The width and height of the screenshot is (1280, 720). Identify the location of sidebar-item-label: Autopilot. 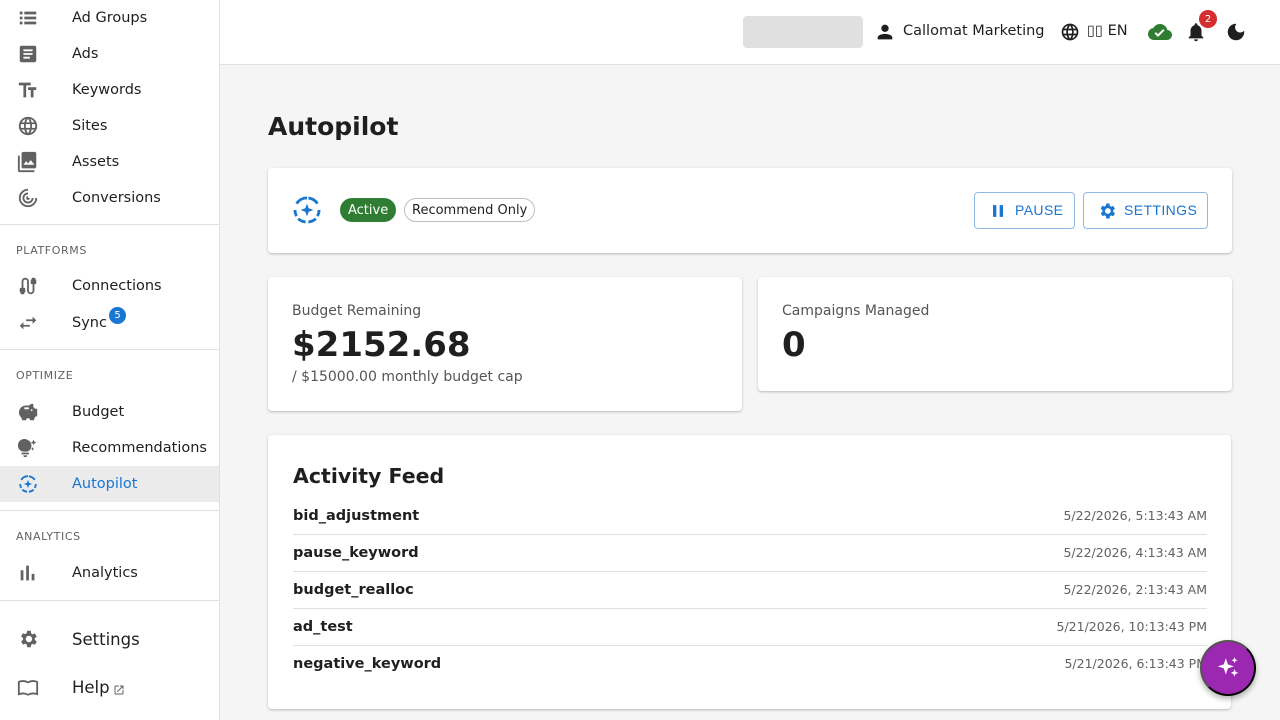
(105, 484).